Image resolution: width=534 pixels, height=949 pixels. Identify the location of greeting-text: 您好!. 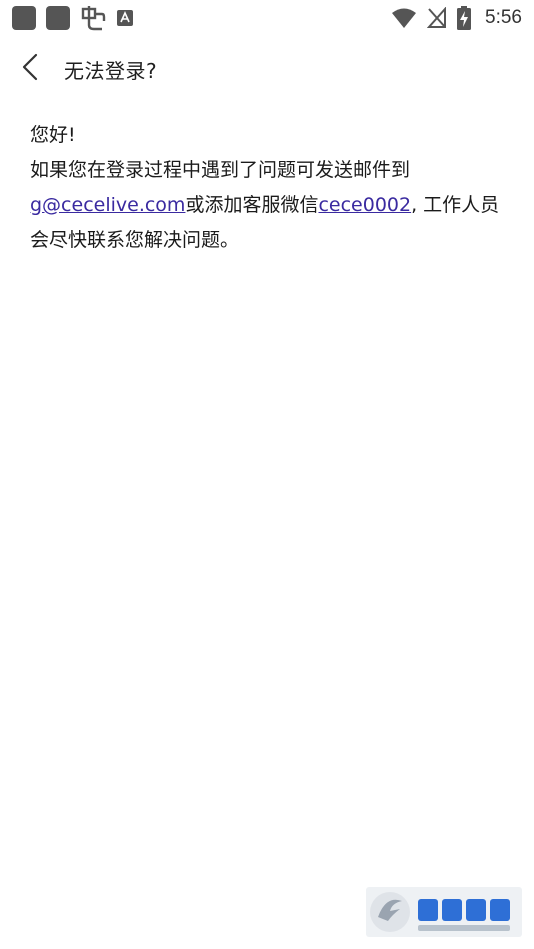
(53, 135).